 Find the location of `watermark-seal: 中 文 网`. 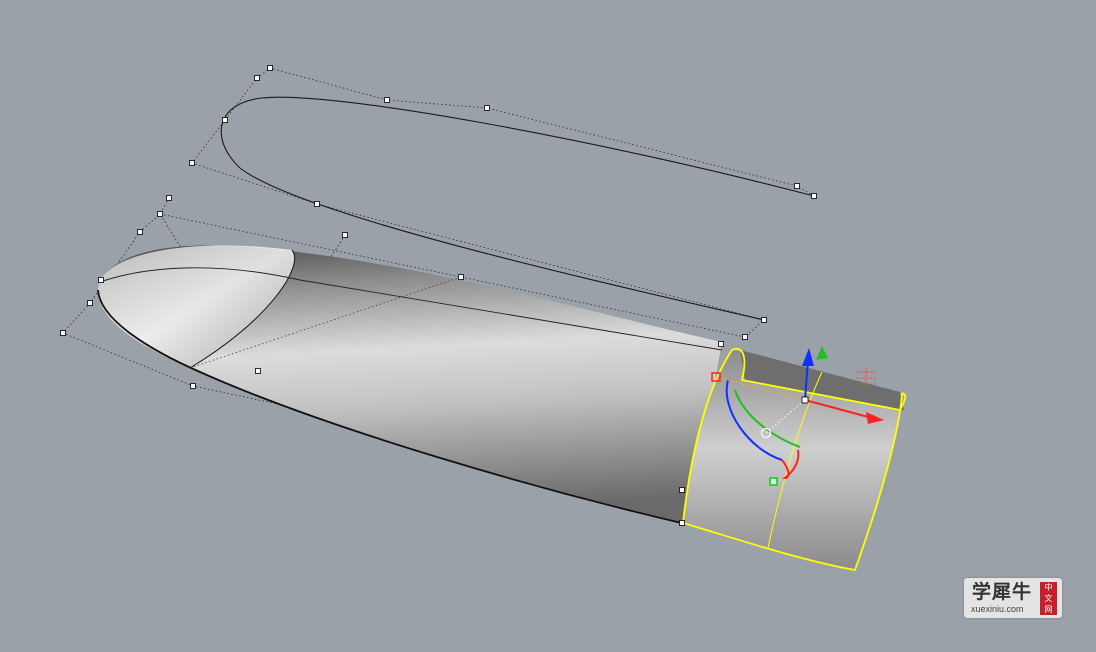

watermark-seal: 中 文 网 is located at coordinates (1048, 598).